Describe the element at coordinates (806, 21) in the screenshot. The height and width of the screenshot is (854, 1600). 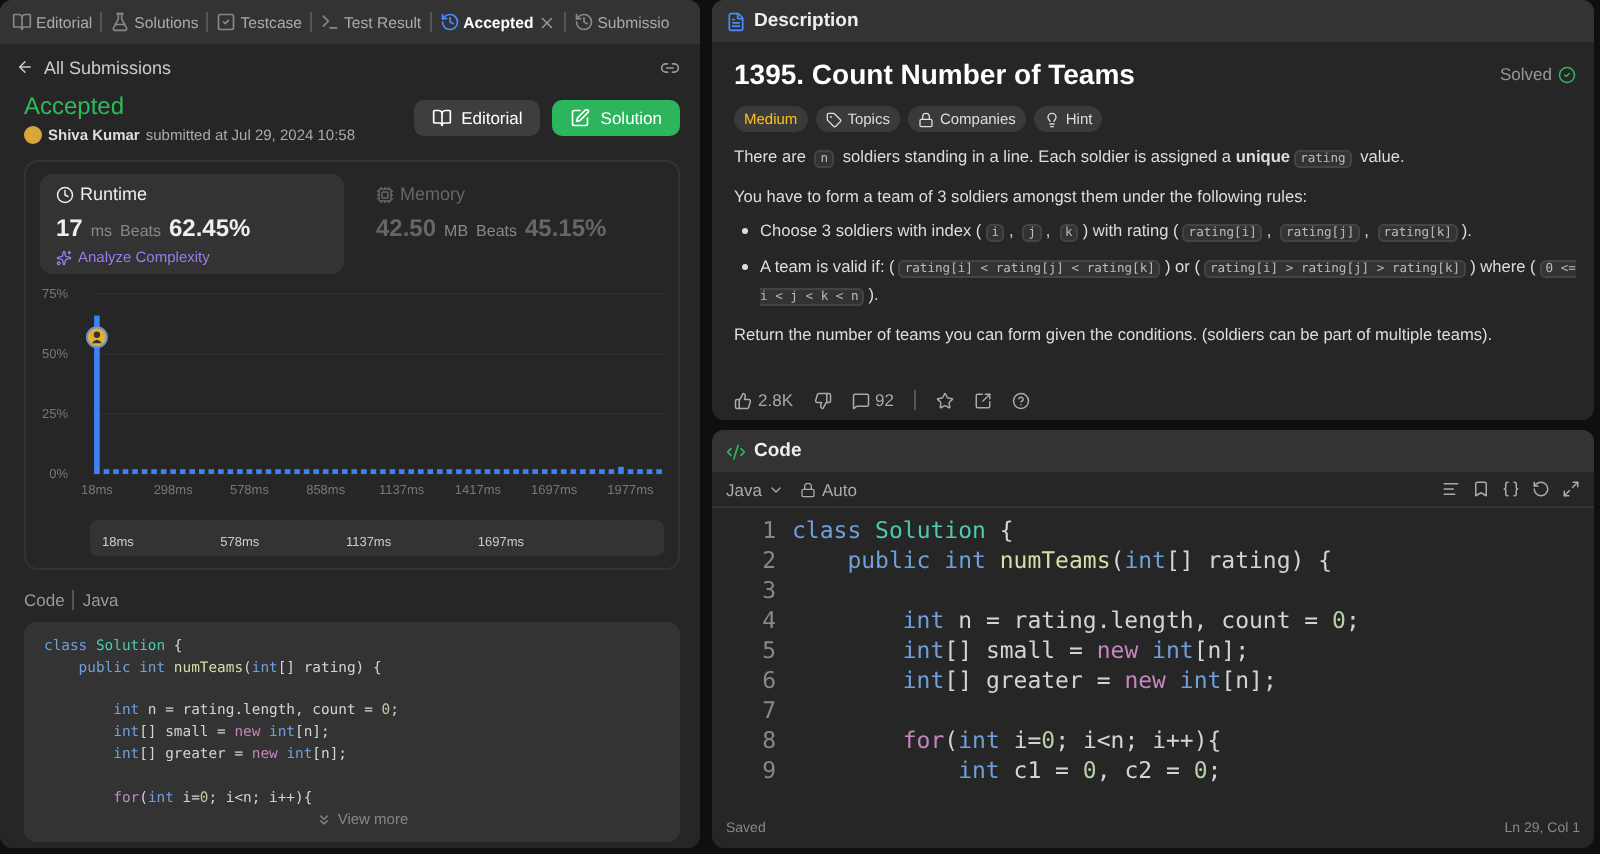
I see `panel-title: Description` at that location.